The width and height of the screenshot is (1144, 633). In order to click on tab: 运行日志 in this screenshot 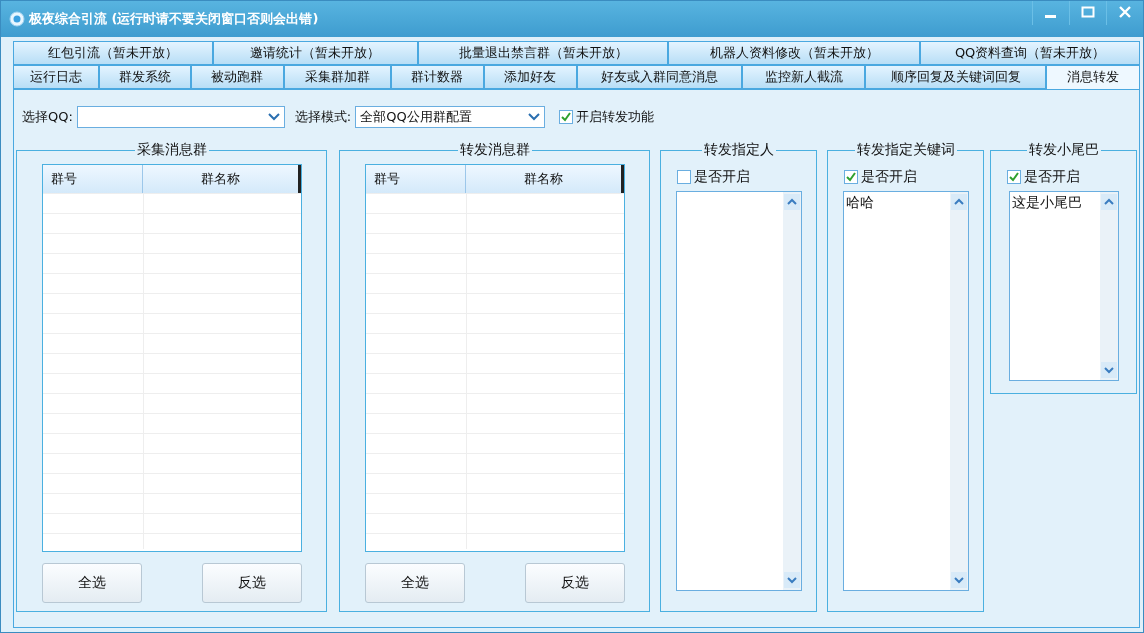, I will do `click(56, 77)`.